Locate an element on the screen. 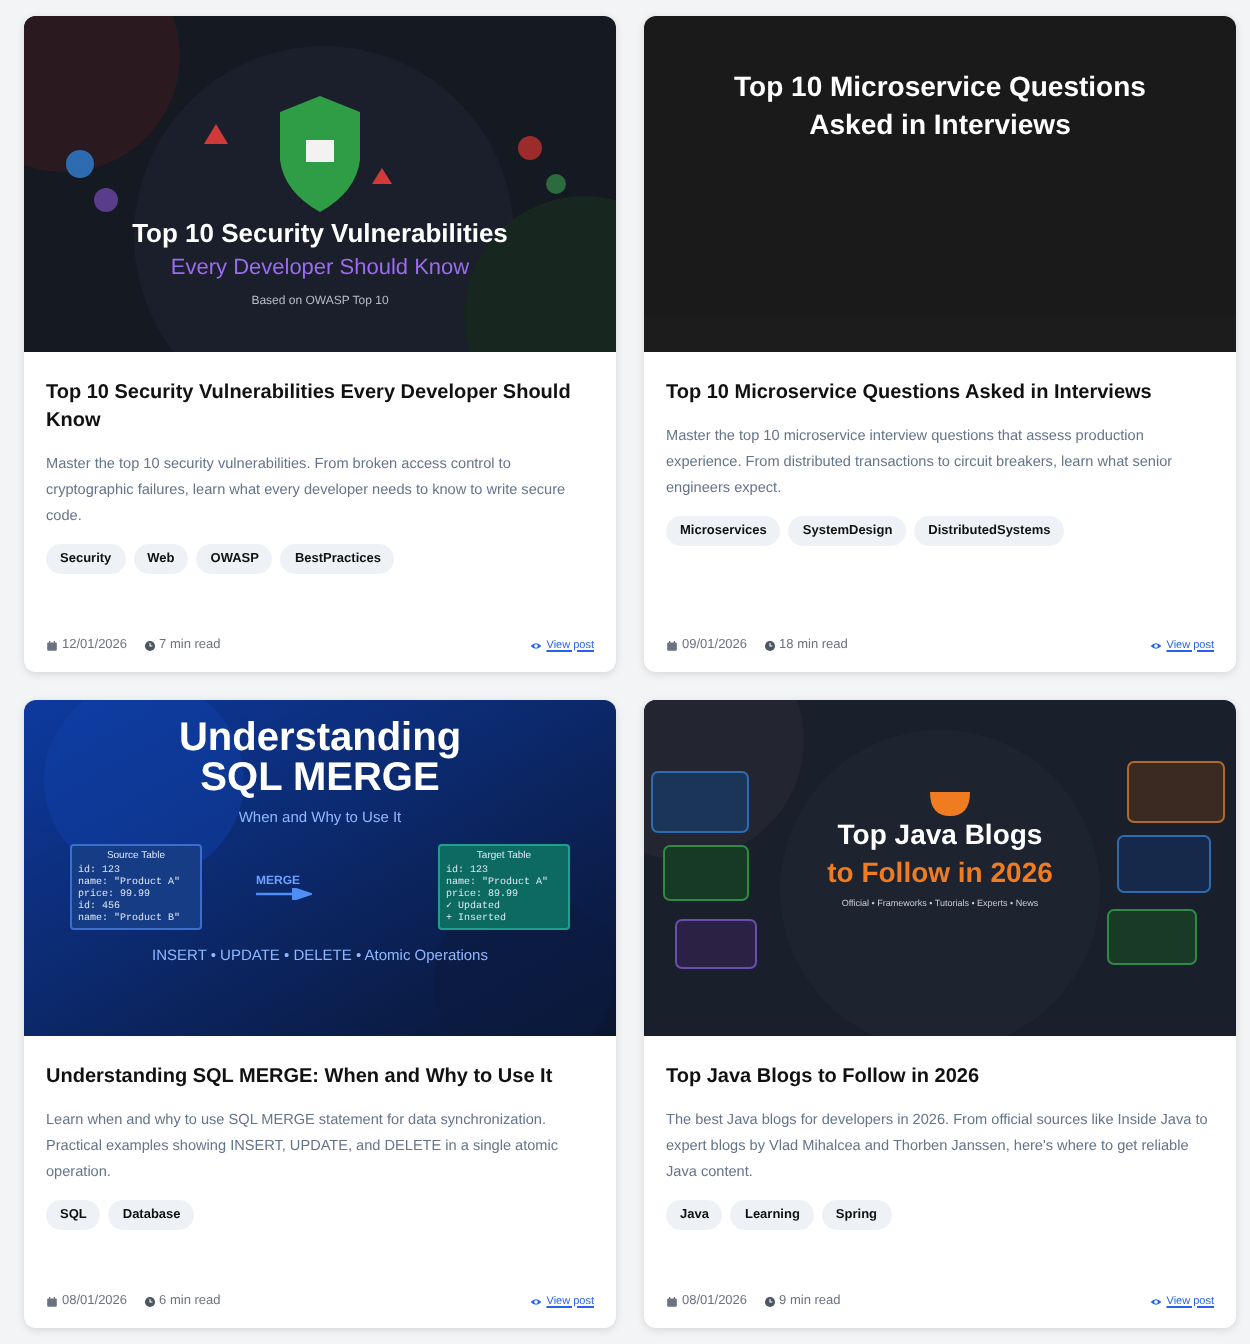  cover-title: Top Java Blogs is located at coordinates (940, 834).